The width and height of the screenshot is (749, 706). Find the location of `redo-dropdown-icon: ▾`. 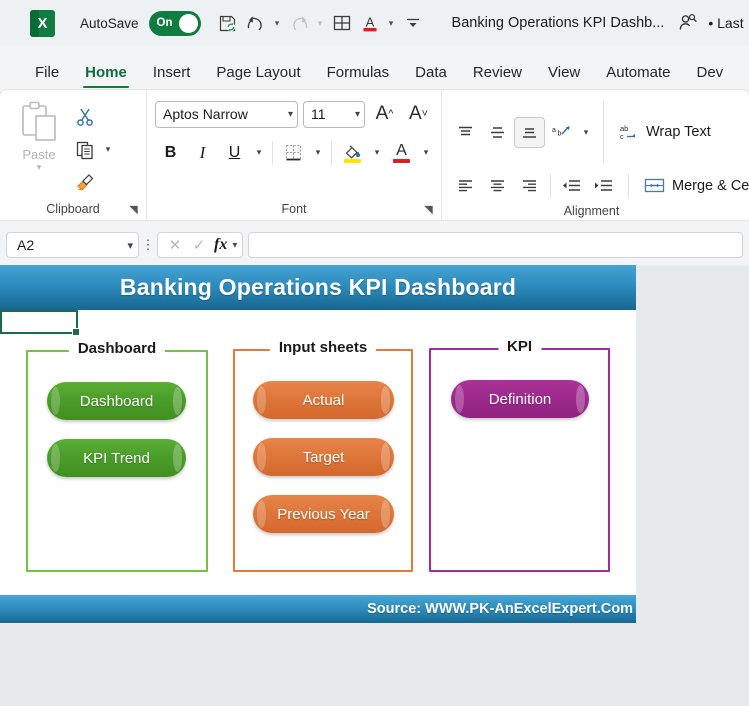

redo-dropdown-icon: ▾ is located at coordinates (320, 23).